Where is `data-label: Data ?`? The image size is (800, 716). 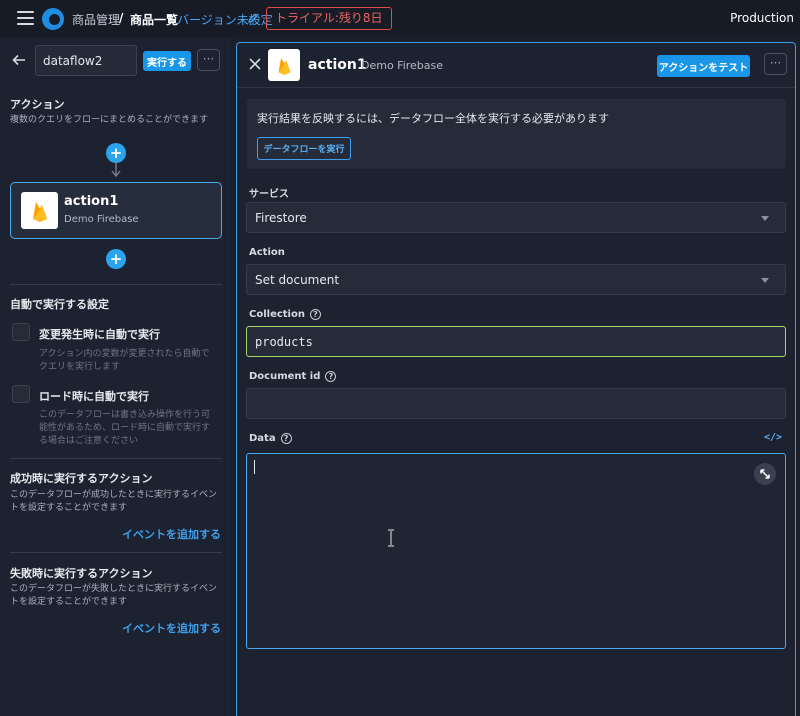
data-label: Data ? is located at coordinates (270, 438).